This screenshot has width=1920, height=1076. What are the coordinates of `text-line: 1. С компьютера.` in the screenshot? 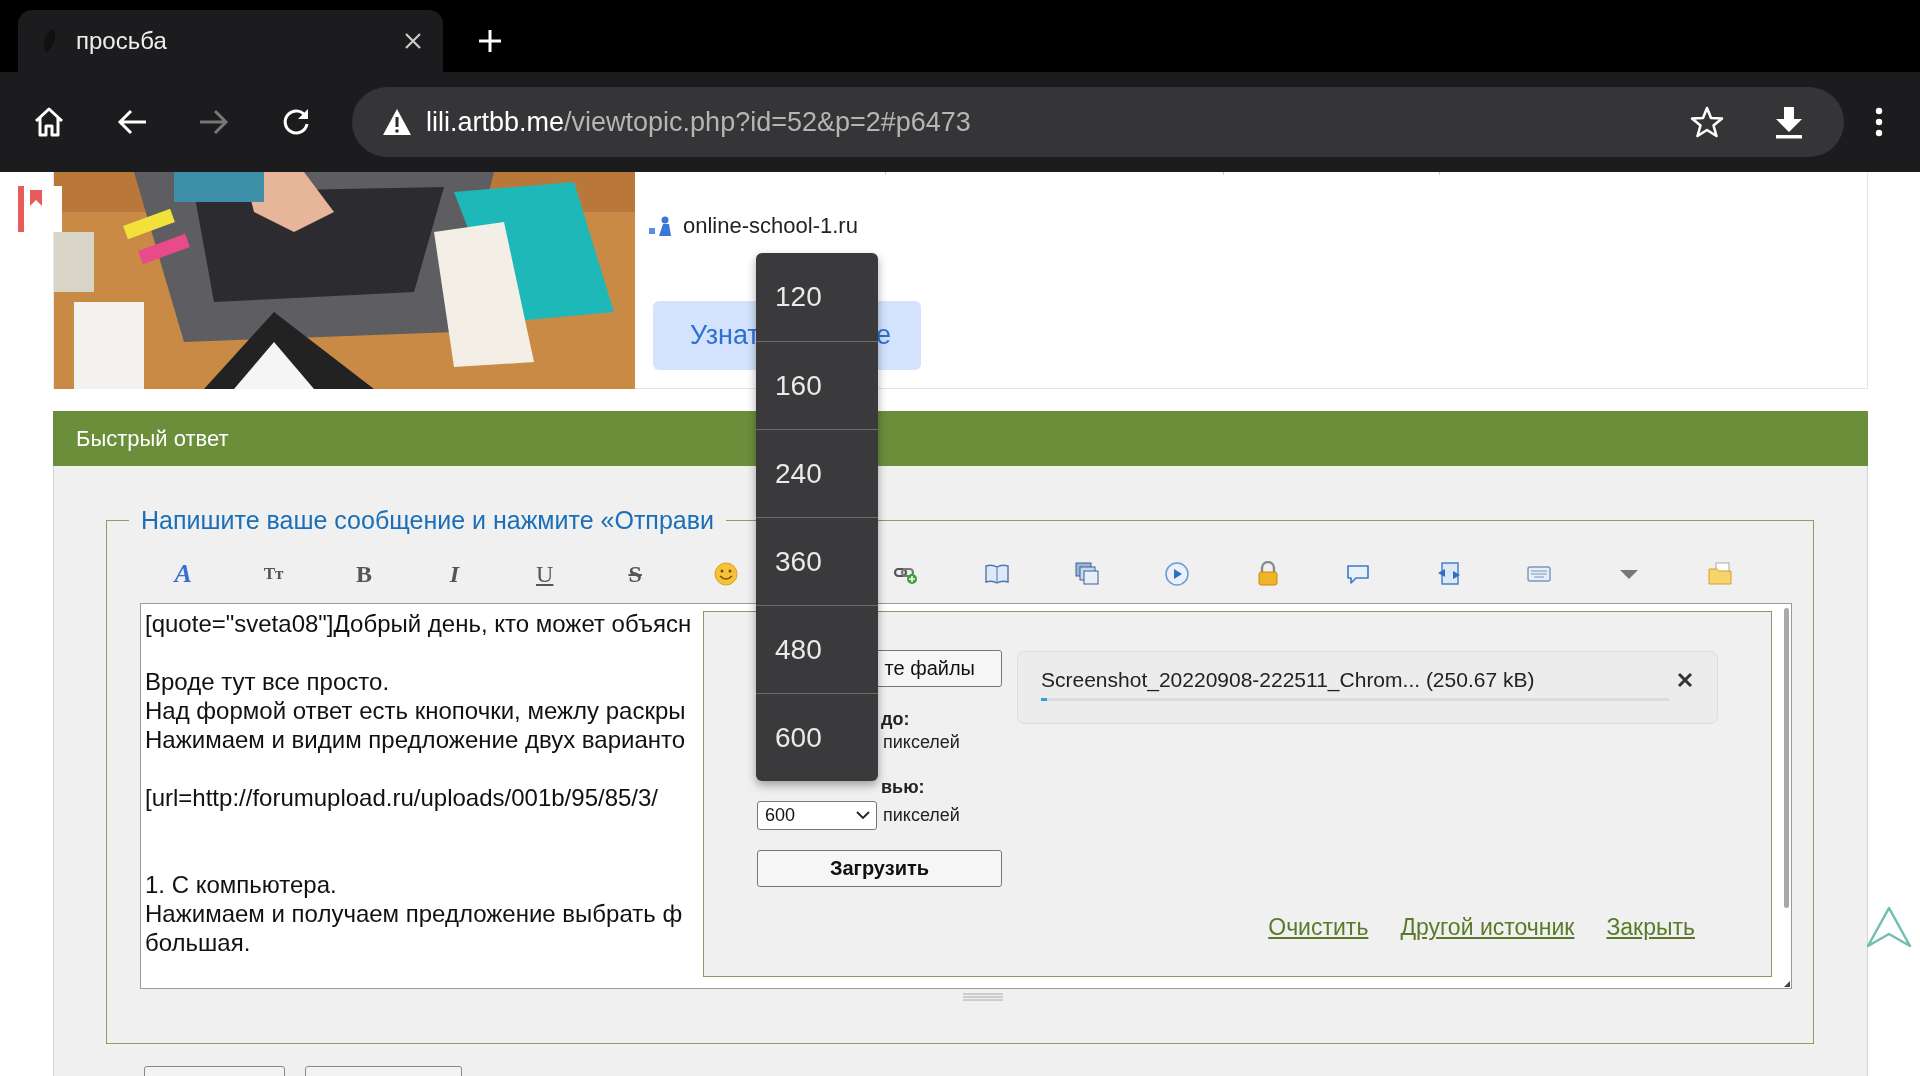 It's located at (241, 884).